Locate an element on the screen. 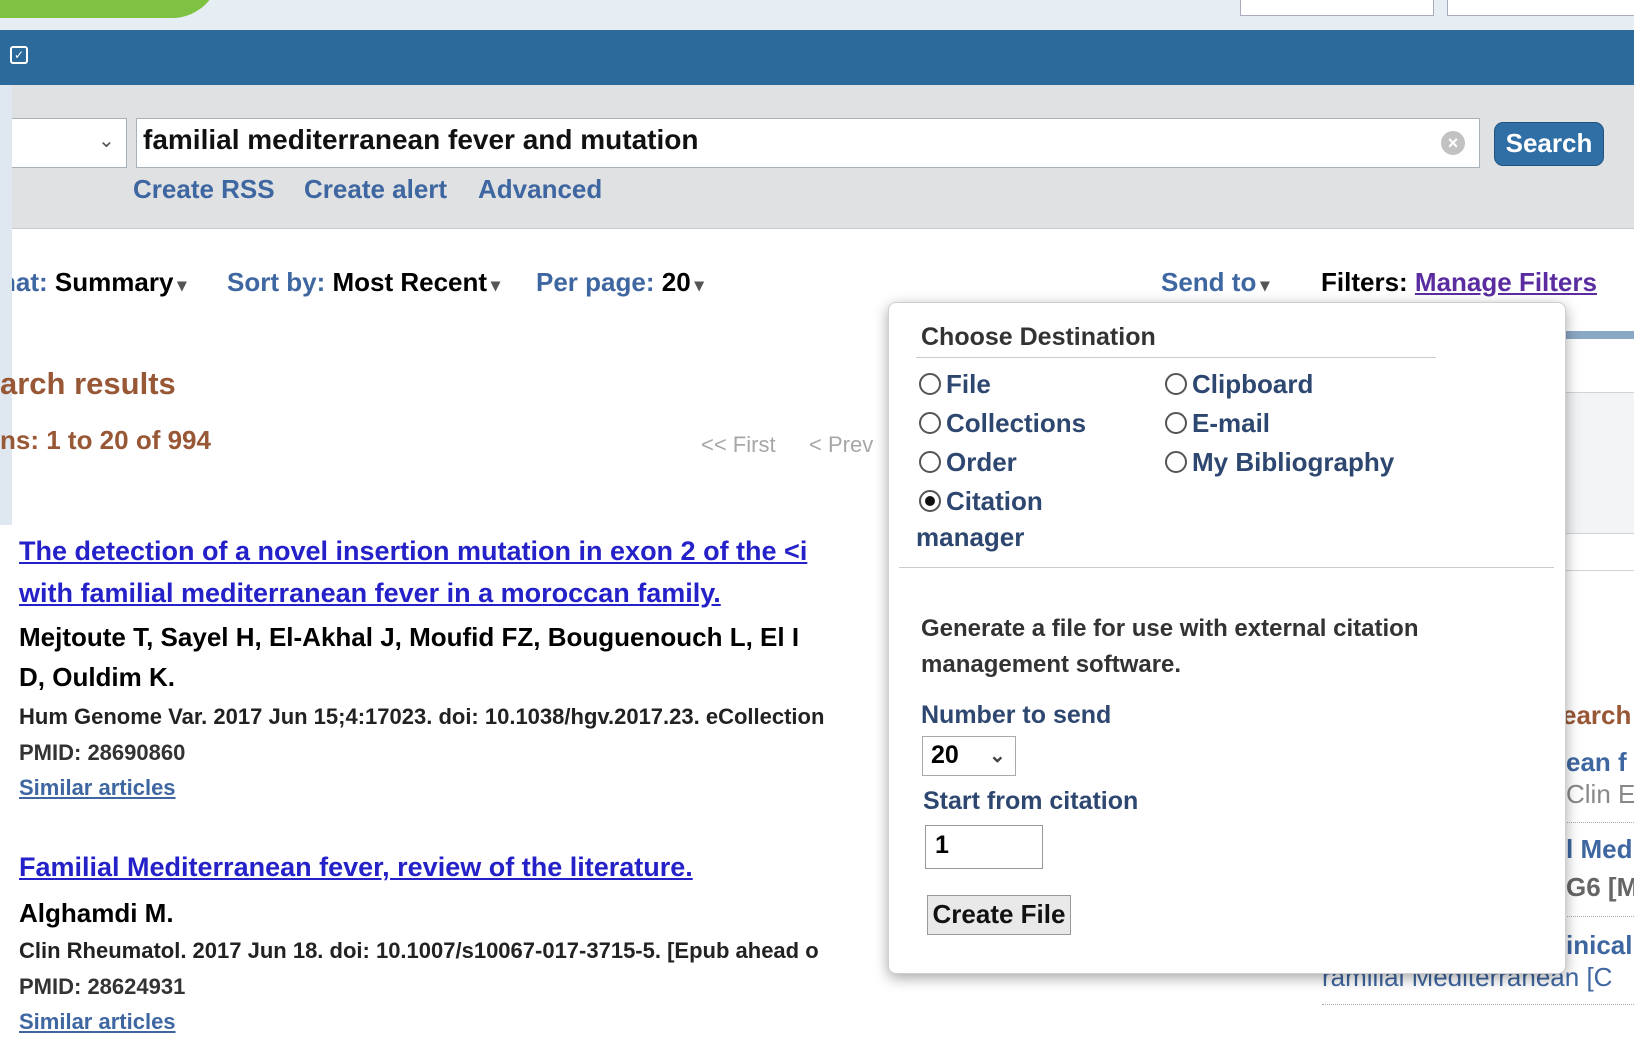 The image size is (1634, 1040). sort-menu: Sort by: Most Recent ▾ is located at coordinates (363, 282).